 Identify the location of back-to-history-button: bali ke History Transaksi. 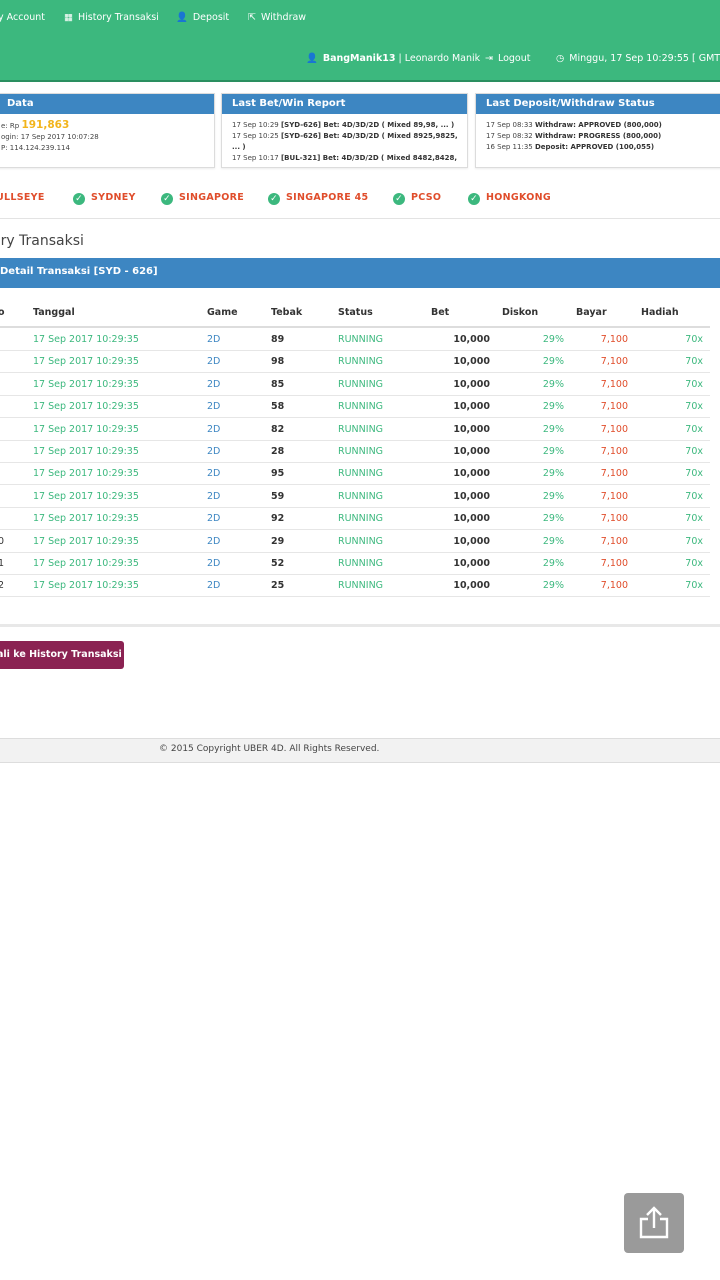
(62, 655).